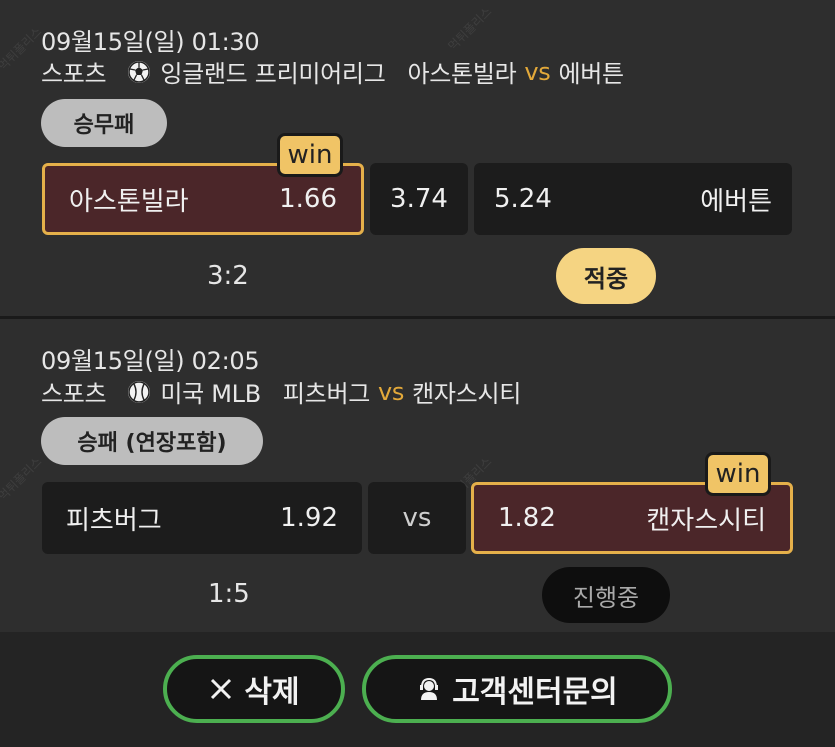  Describe the element at coordinates (152, 441) in the screenshot. I see `market-type-badge: 승패 (연장포함)` at that location.